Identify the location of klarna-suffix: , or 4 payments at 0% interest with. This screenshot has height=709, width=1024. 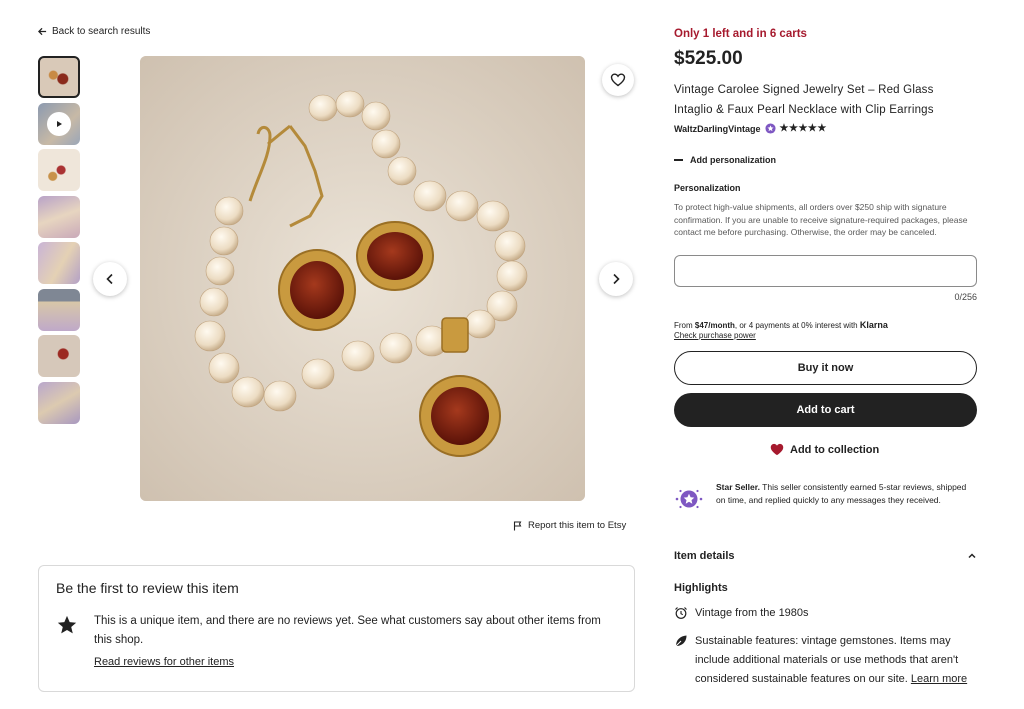
(797, 325).